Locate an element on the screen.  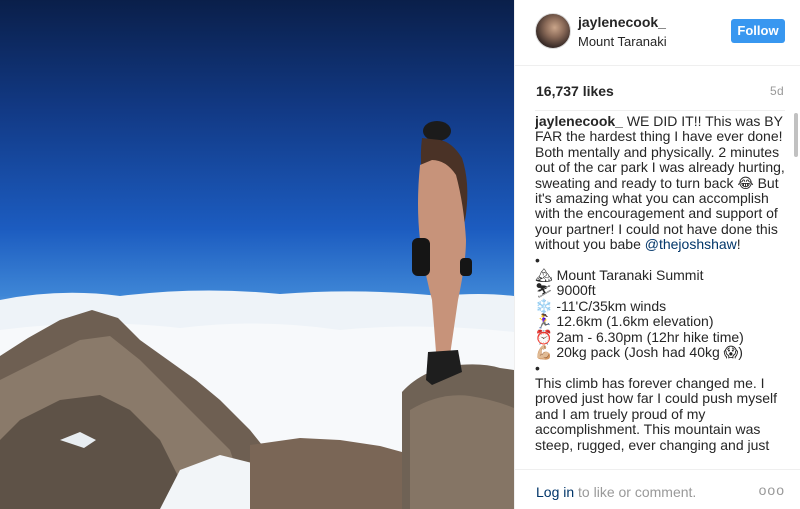
login-link: Log in is located at coordinates (555, 492).